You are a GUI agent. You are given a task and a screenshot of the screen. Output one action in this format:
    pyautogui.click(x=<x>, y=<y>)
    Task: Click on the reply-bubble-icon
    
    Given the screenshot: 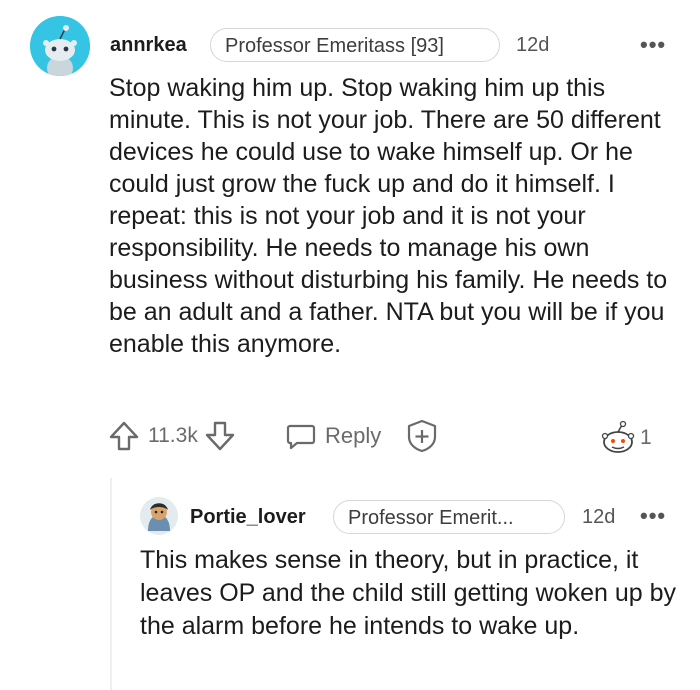 What is the action you would take?
    pyautogui.click(x=301, y=436)
    